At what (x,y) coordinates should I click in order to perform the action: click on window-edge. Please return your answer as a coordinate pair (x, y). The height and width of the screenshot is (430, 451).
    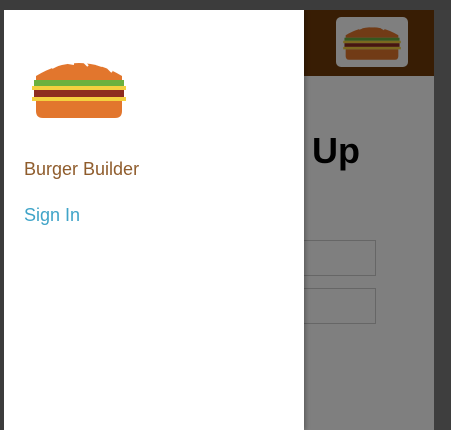
    Looking at the image, I should click on (442, 220).